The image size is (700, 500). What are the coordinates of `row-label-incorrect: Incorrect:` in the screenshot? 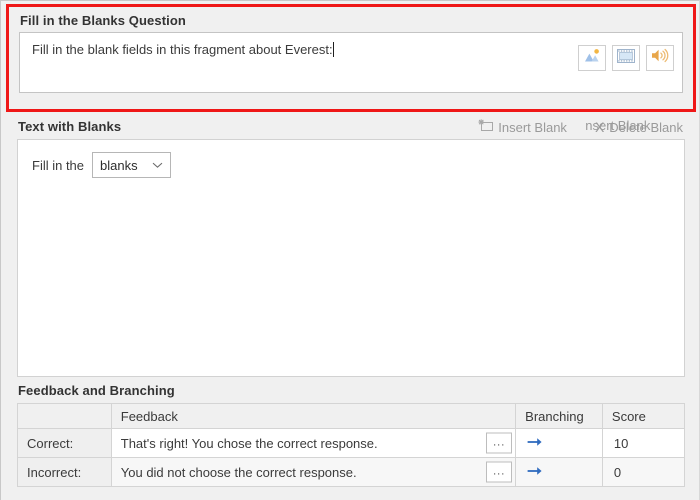 It's located at (64, 472).